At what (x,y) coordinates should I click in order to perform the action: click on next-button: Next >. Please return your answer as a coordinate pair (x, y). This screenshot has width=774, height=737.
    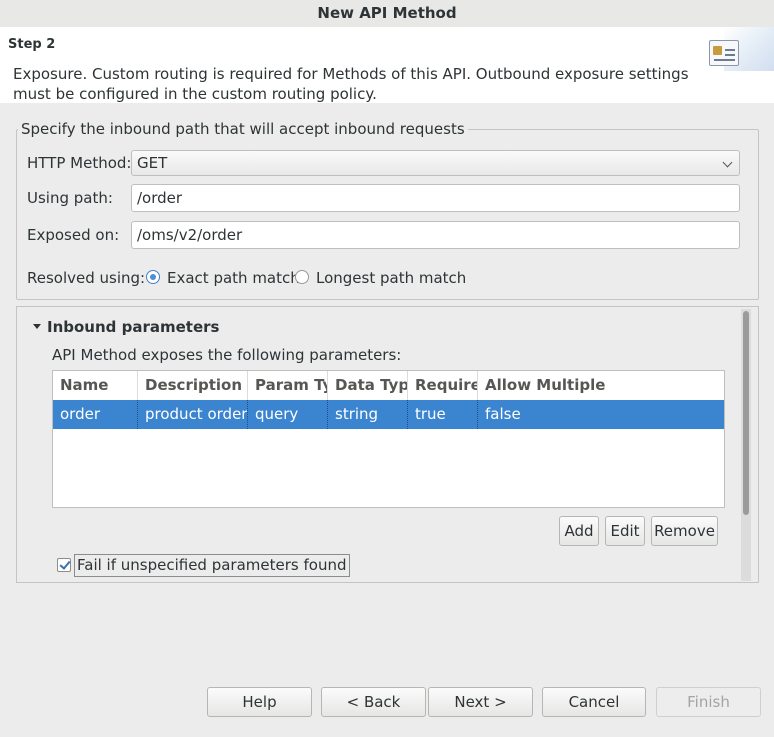
    Looking at the image, I should click on (480, 702).